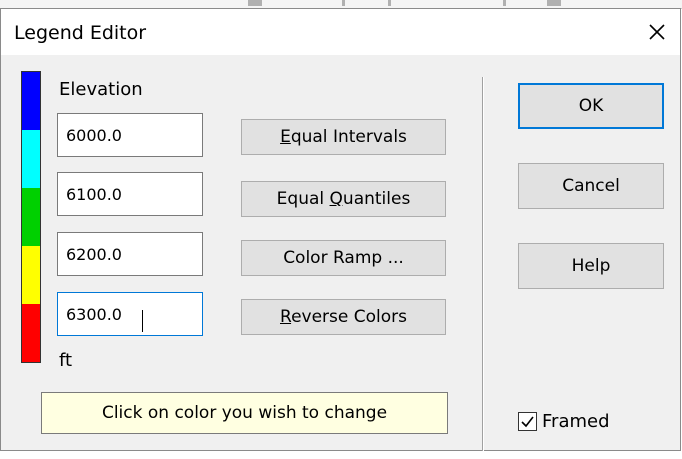 The height and width of the screenshot is (459, 682). I want to click on equal-quantiles-label-pre: Equal, so click(303, 199).